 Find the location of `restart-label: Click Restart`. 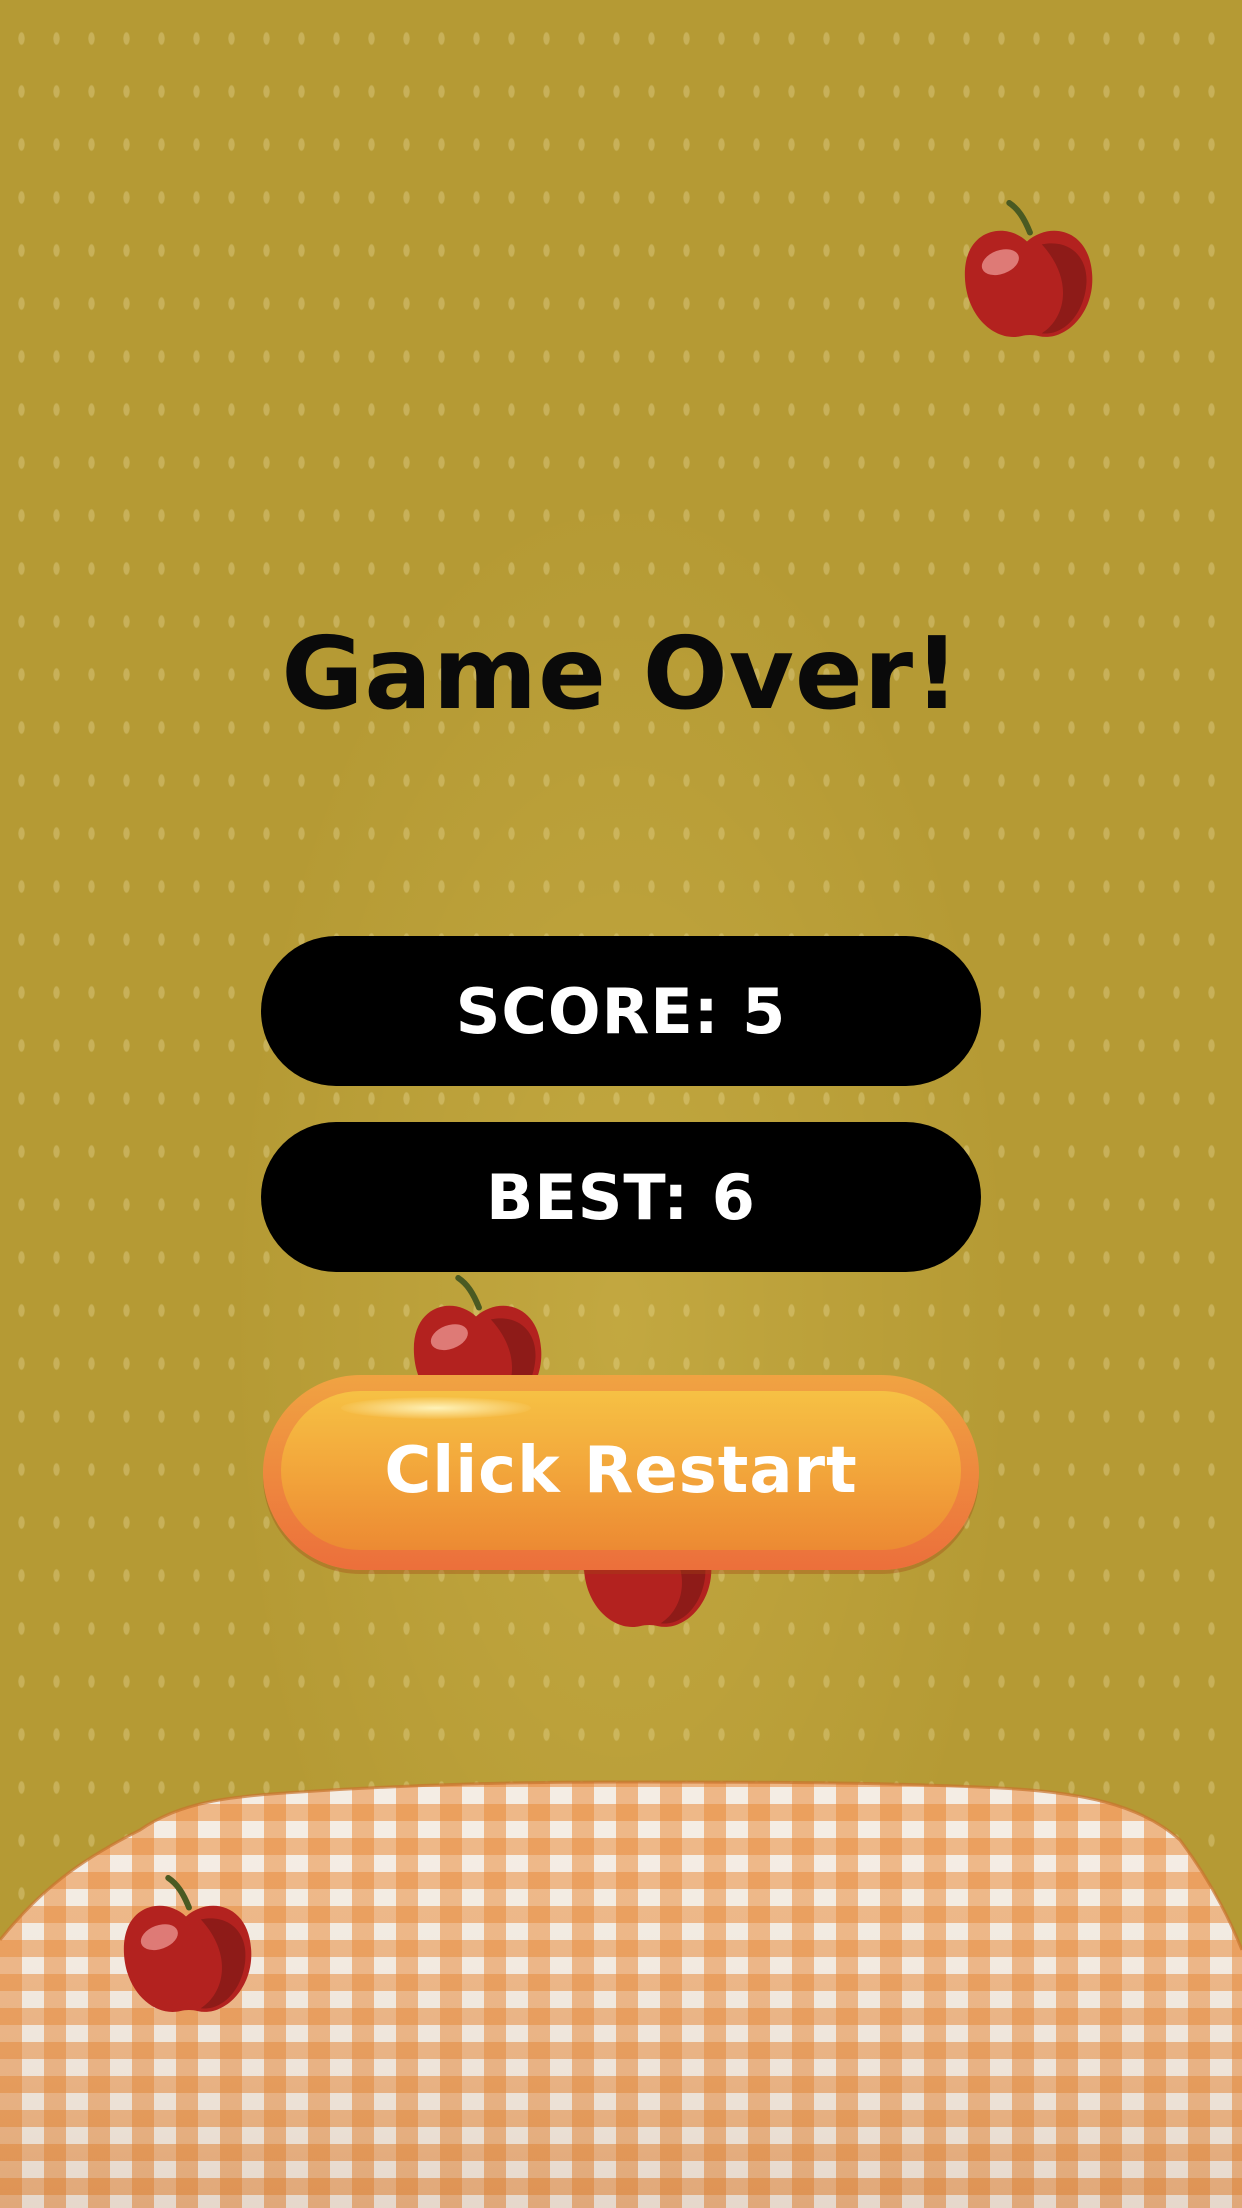

restart-label: Click Restart is located at coordinates (621, 1470).